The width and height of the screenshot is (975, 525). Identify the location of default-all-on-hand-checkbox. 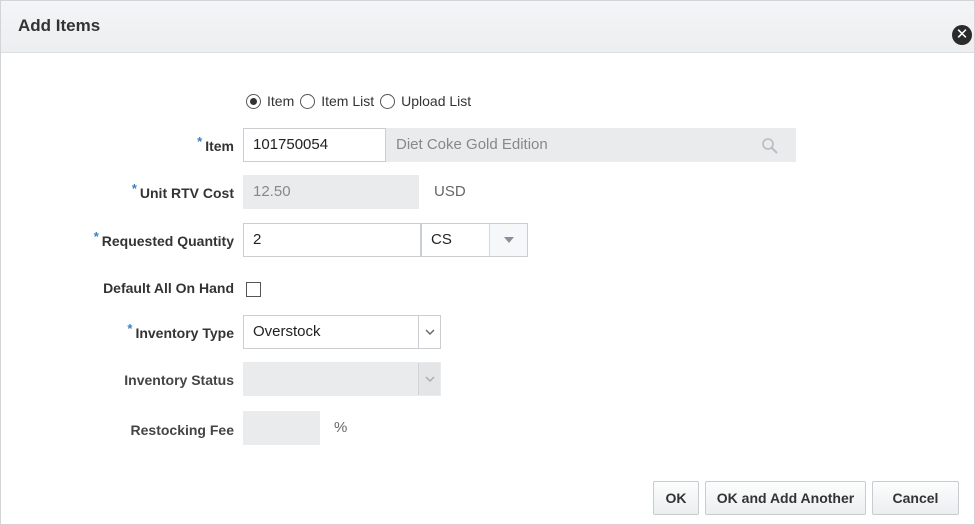
(253, 289).